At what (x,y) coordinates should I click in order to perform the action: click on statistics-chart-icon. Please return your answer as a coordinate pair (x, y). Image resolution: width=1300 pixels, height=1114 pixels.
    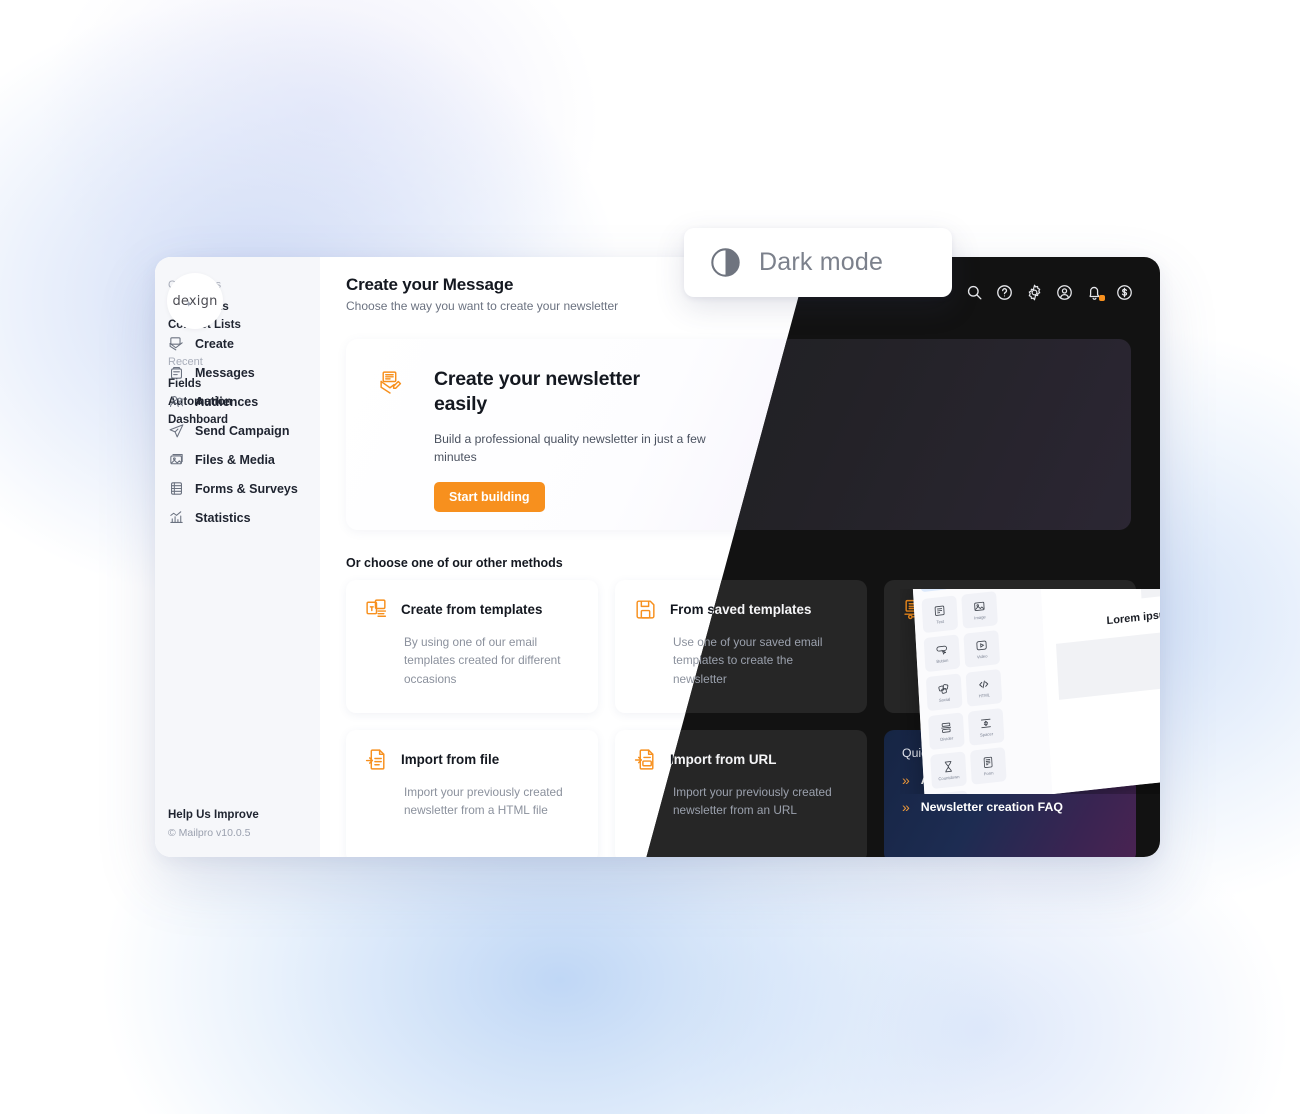
    Looking at the image, I should click on (176, 517).